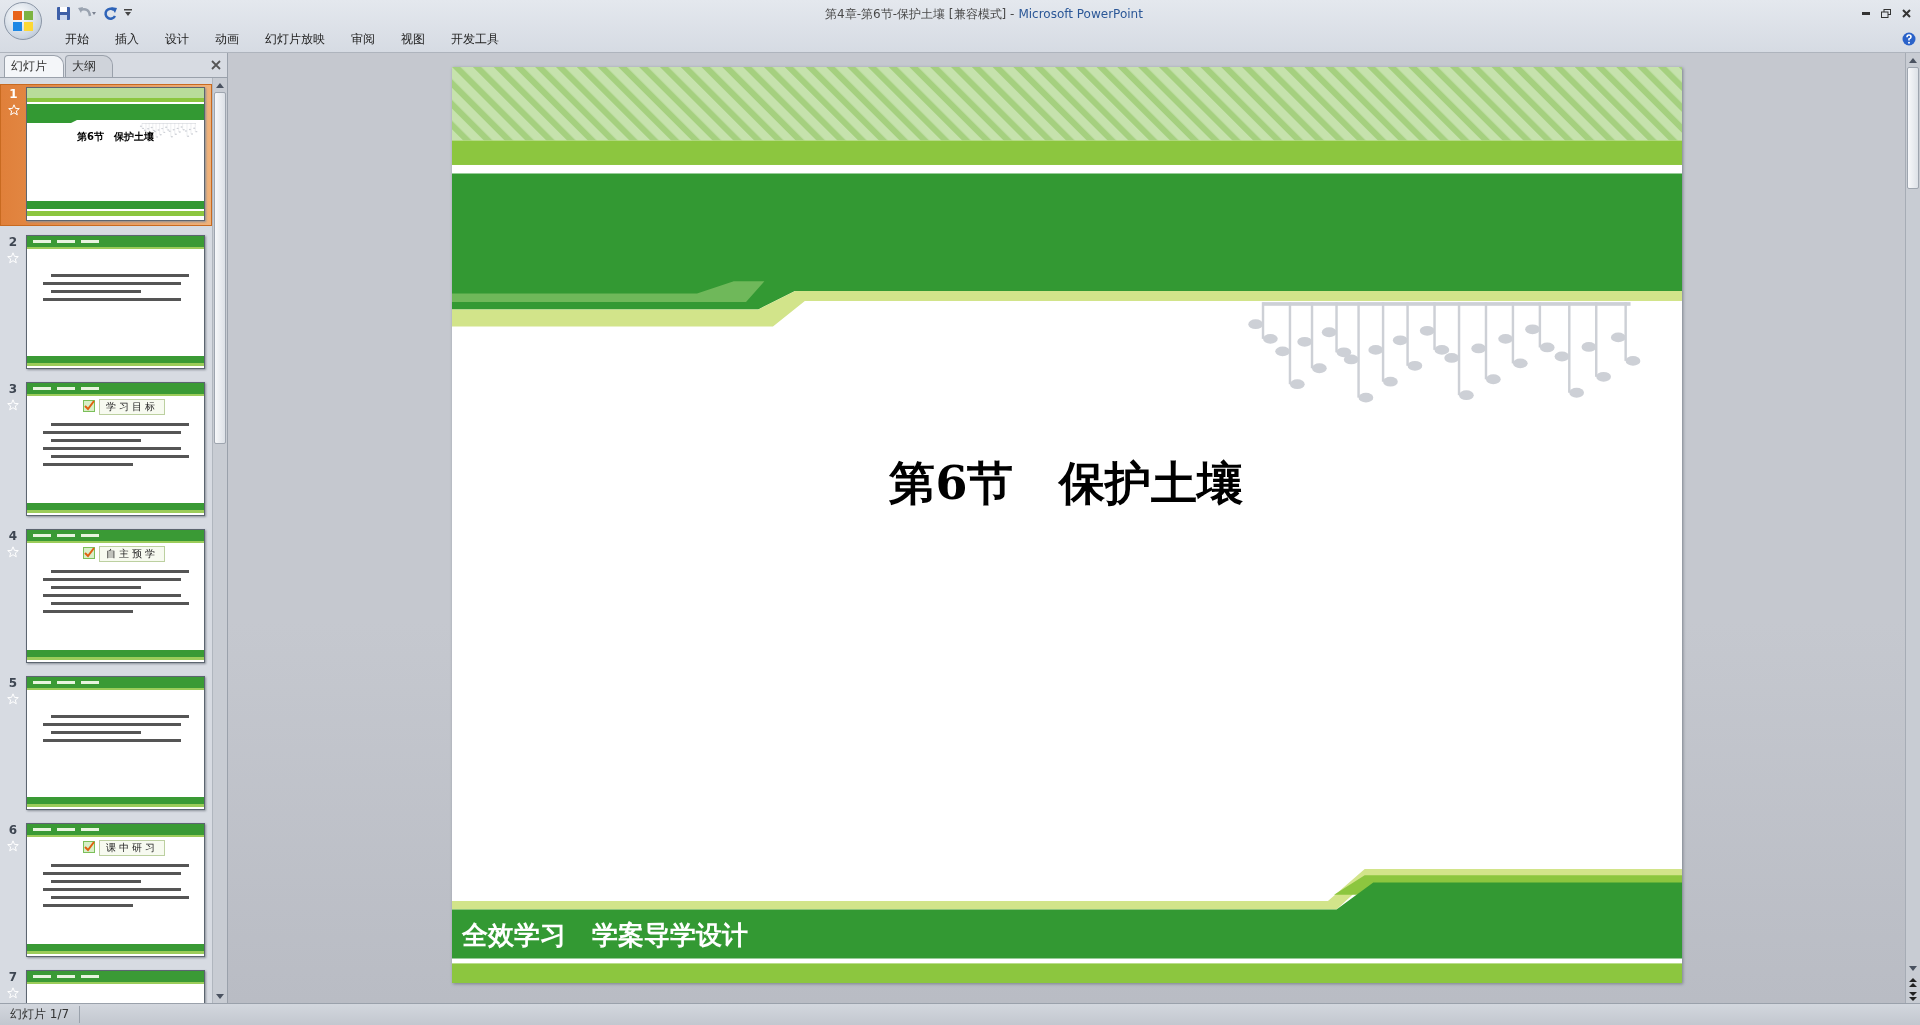  Describe the element at coordinates (40, 1014) in the screenshot. I see `slide-indicator: 幻灯片 1/7` at that location.